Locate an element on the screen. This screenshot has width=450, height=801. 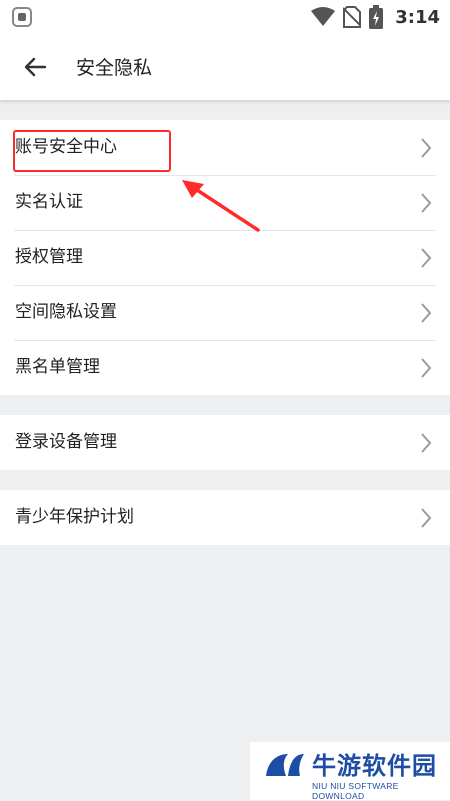
watermark: 牛游软件园 NIU NIU SOFTWARE DOWNLOAD is located at coordinates (350, 771).